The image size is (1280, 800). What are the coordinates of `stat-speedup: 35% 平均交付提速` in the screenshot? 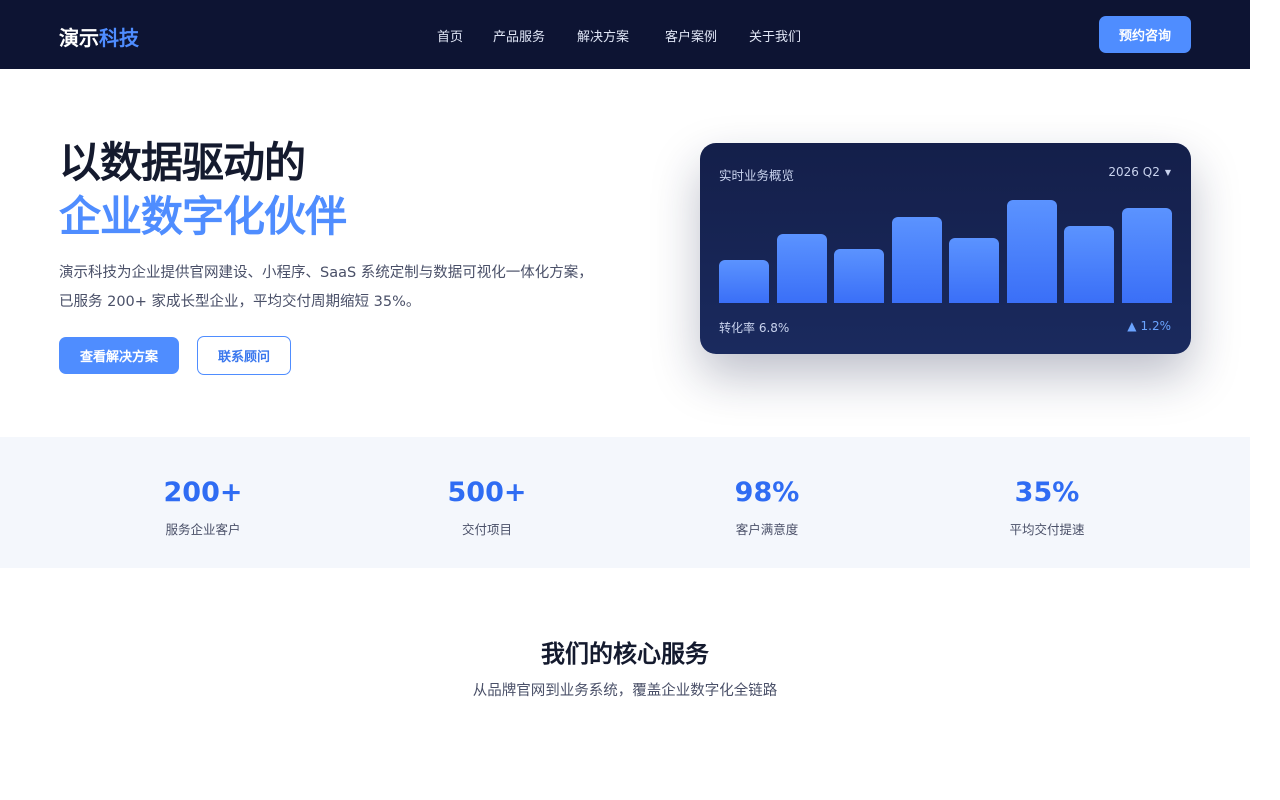 It's located at (1047, 507).